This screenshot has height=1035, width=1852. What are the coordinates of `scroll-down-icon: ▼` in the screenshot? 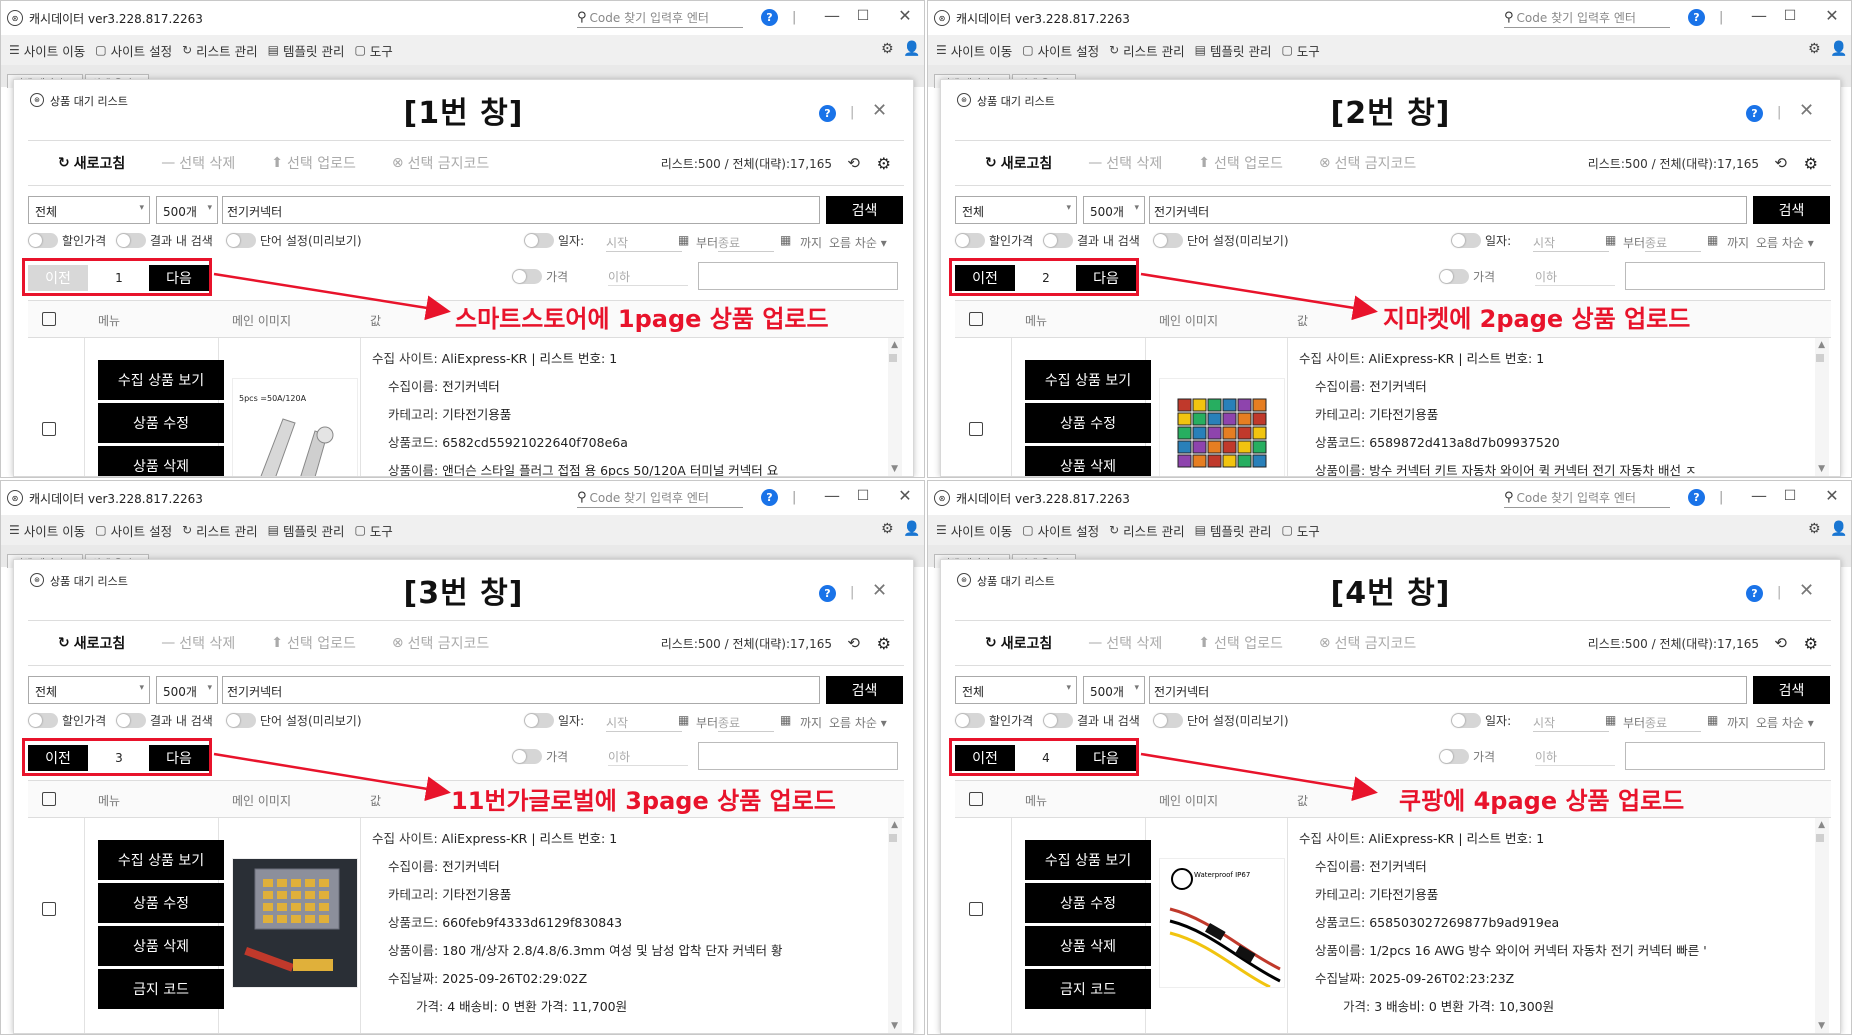 It's located at (1821, 1026).